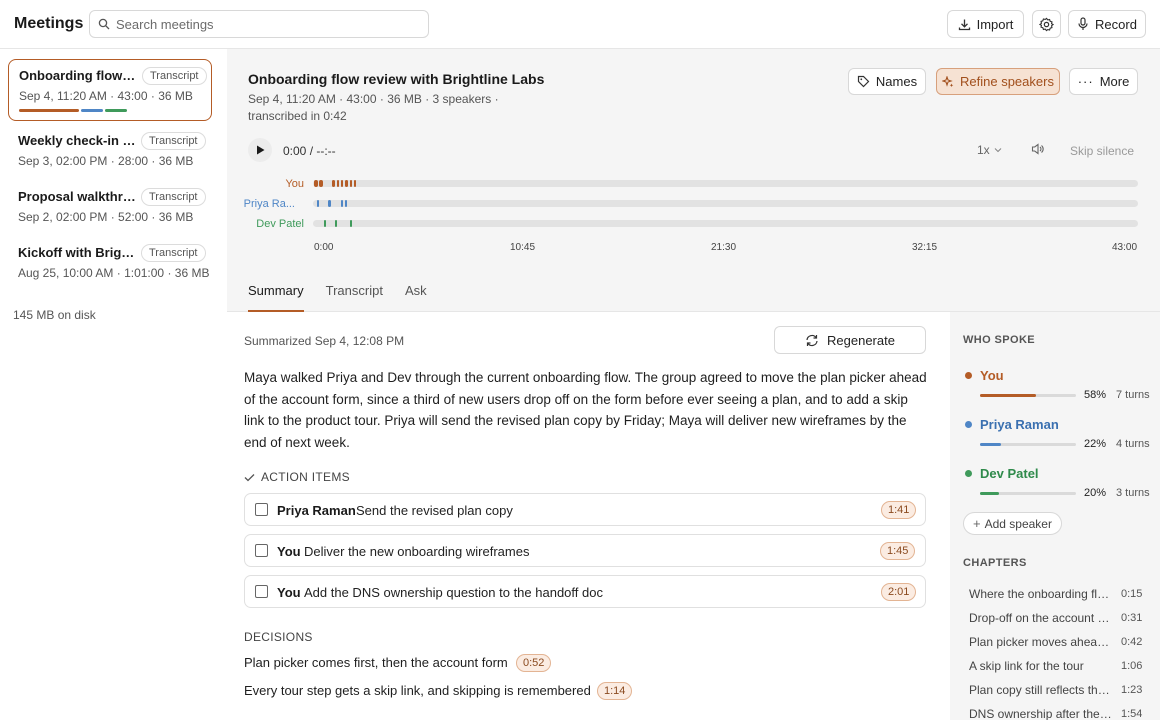 The width and height of the screenshot is (1160, 720). Describe the element at coordinates (289, 551) in the screenshot. I see `action-item-owner: You` at that location.